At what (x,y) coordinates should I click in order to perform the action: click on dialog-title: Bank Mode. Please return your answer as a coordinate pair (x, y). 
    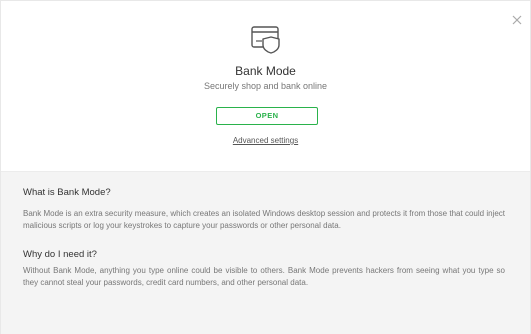
    Looking at the image, I should click on (265, 71).